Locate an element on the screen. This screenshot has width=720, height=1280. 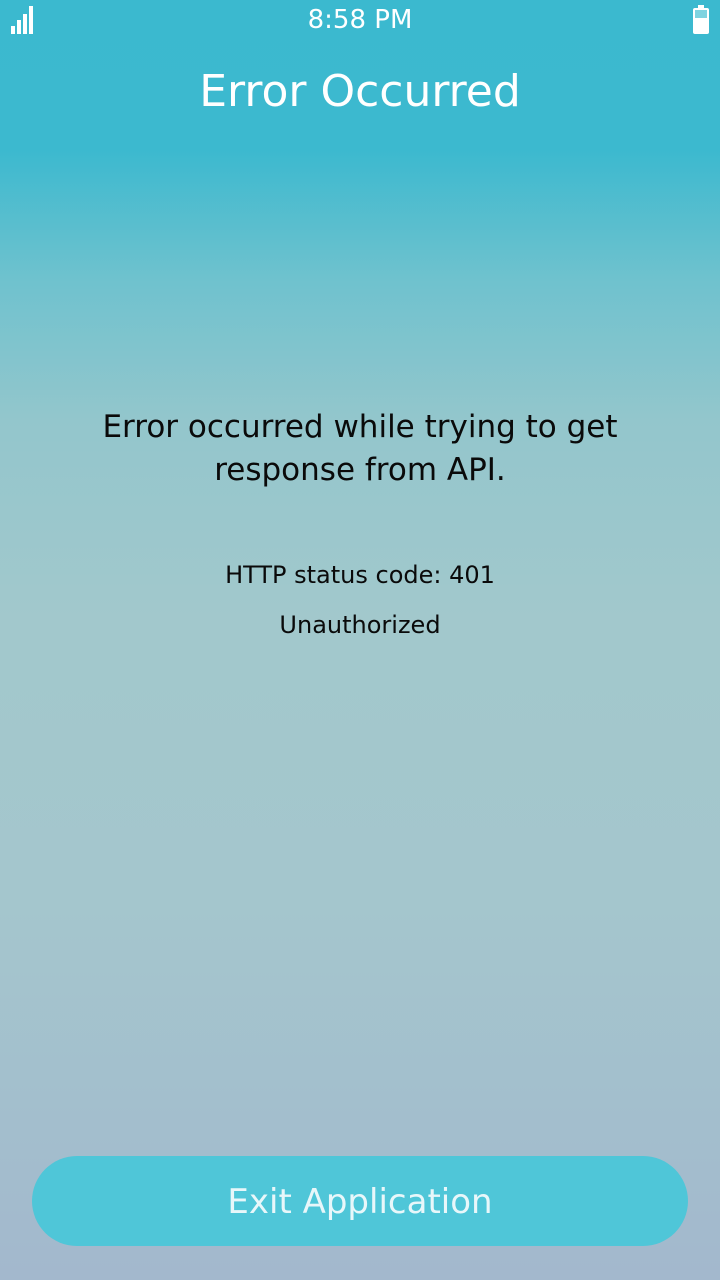
http-status-text: Unauthorized is located at coordinates (360, 625).